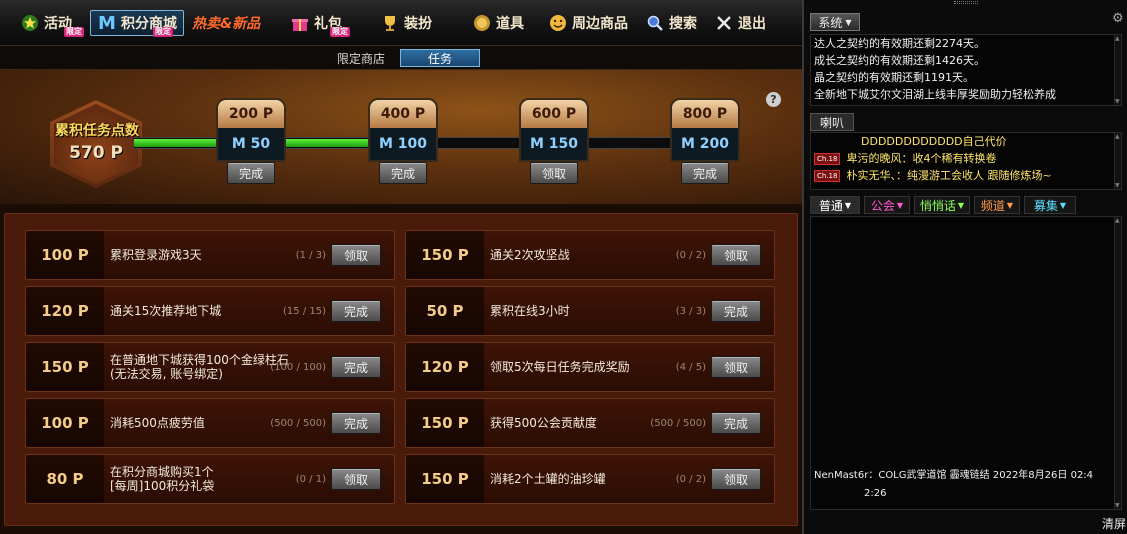 The width and height of the screenshot is (1127, 534). I want to click on horn-message: Ch.18 朴实无华、：纯漫游工会收人 跟随修炼场~, so click(966, 175).